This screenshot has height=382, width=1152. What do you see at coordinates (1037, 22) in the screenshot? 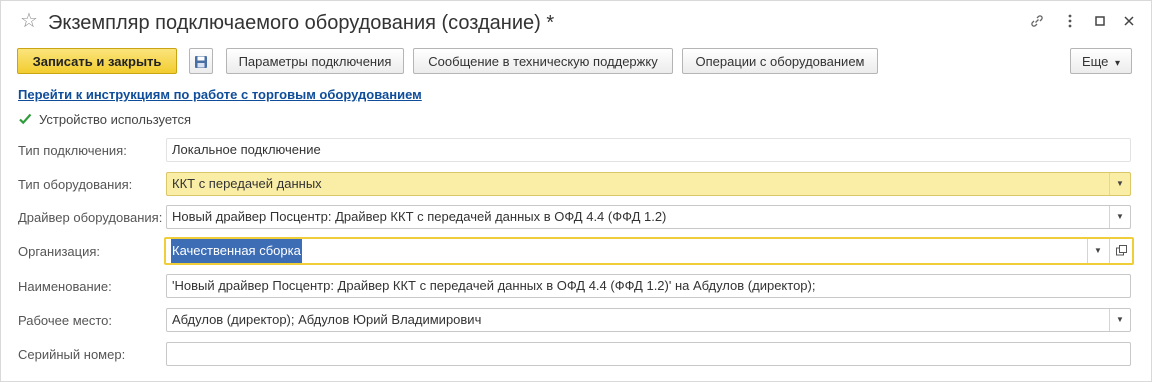
I see `link-icon` at bounding box center [1037, 22].